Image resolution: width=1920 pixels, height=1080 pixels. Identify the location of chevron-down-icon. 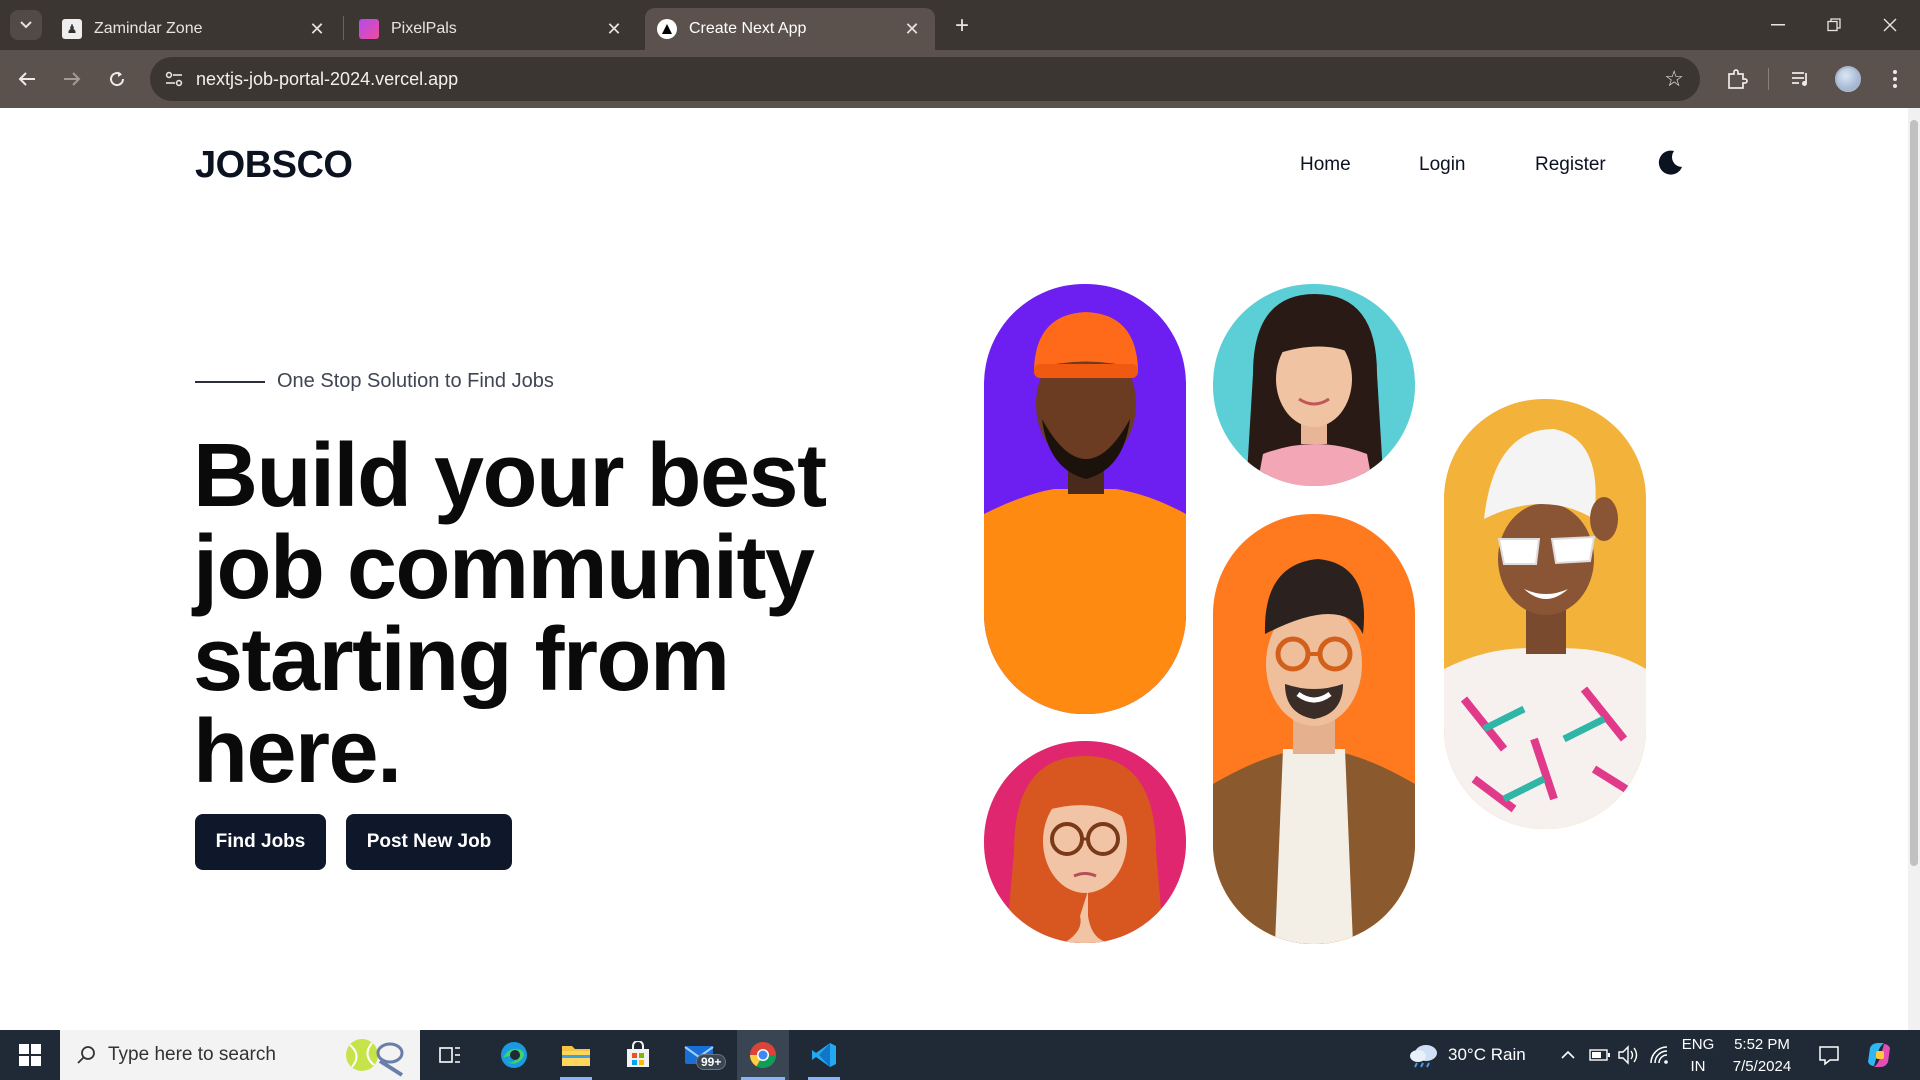
(26, 25).